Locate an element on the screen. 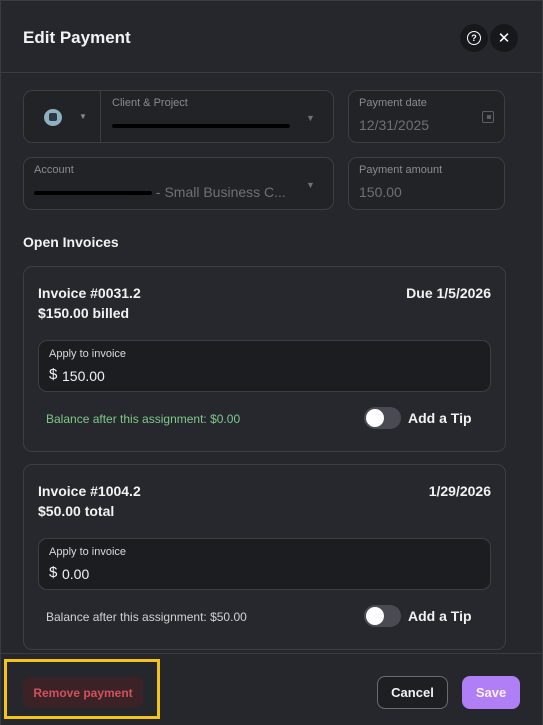 Image resolution: width=543 pixels, height=725 pixels. apply-to-invoice-input: Apply to invoice $ 150.00 is located at coordinates (264, 366).